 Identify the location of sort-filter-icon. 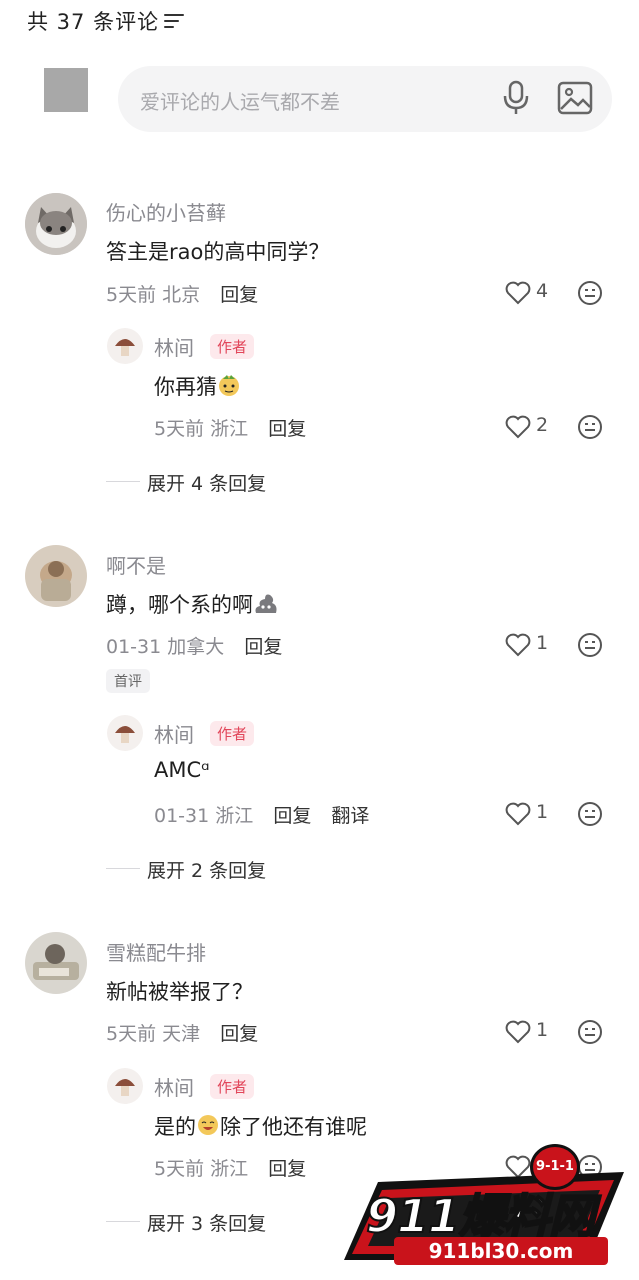
(174, 21).